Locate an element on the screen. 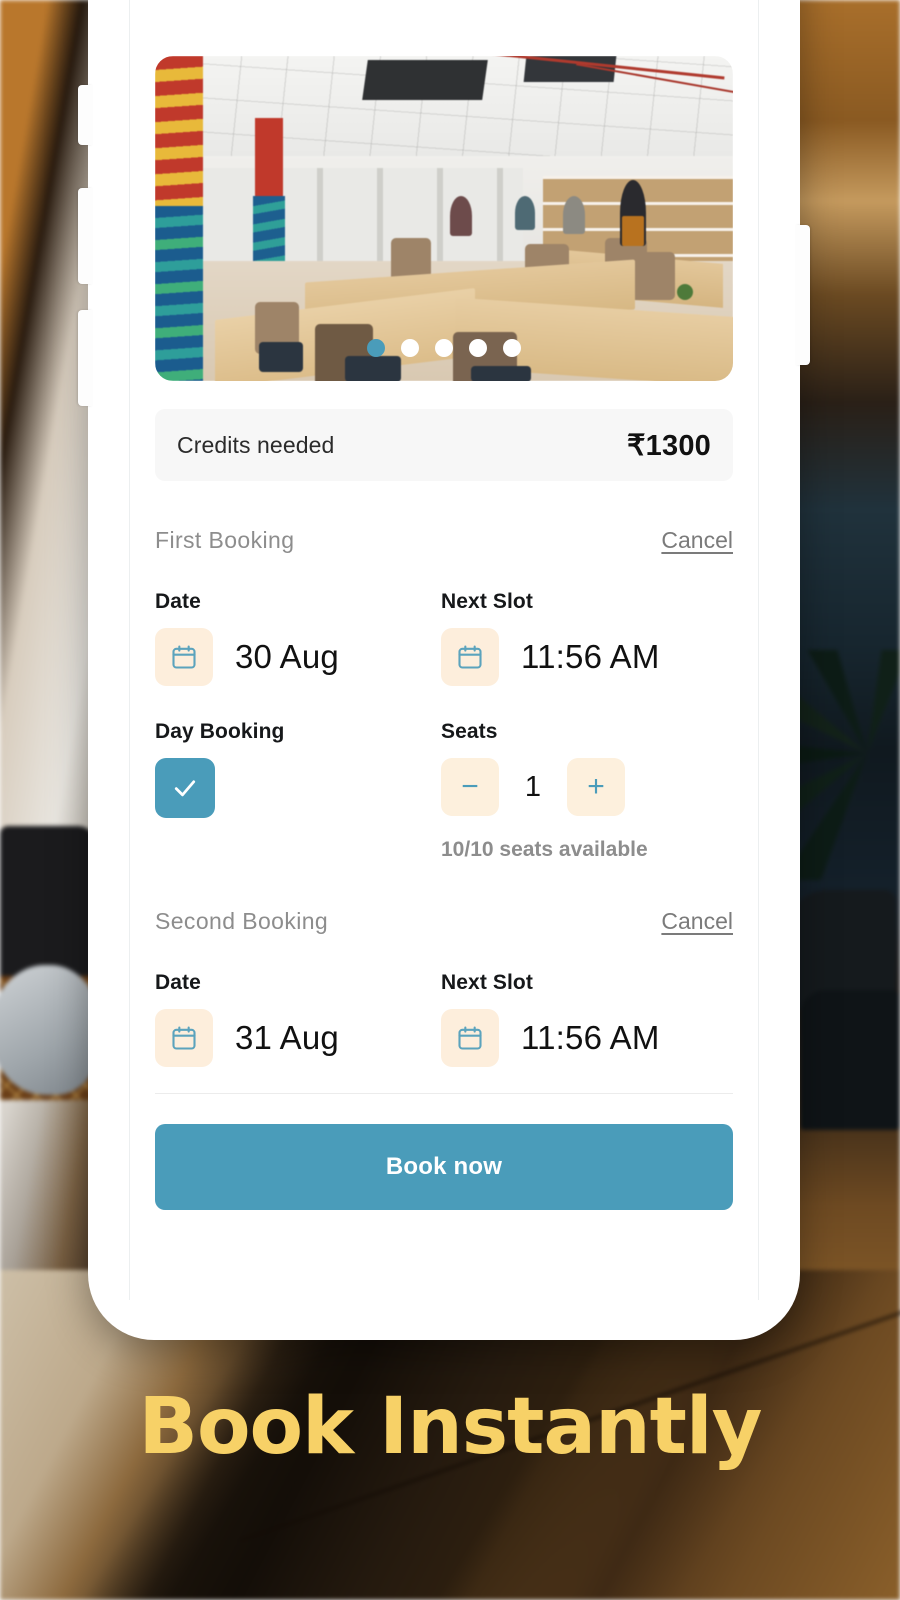 This screenshot has height=1600, width=900. first-booking-title: First Booking is located at coordinates (225, 540).